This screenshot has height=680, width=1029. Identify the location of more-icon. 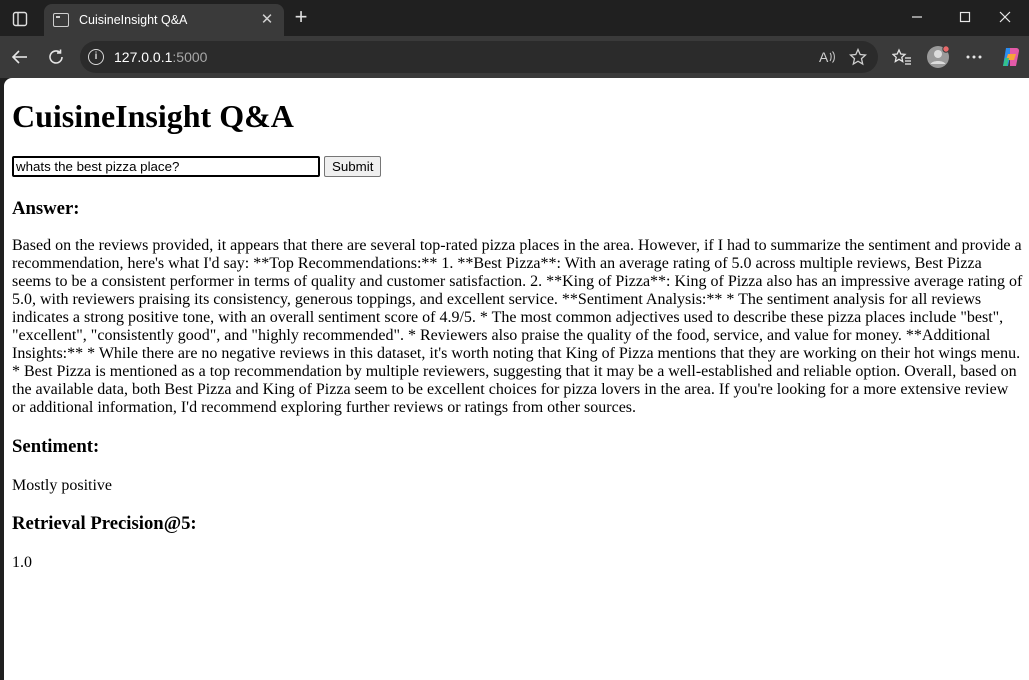
(974, 57).